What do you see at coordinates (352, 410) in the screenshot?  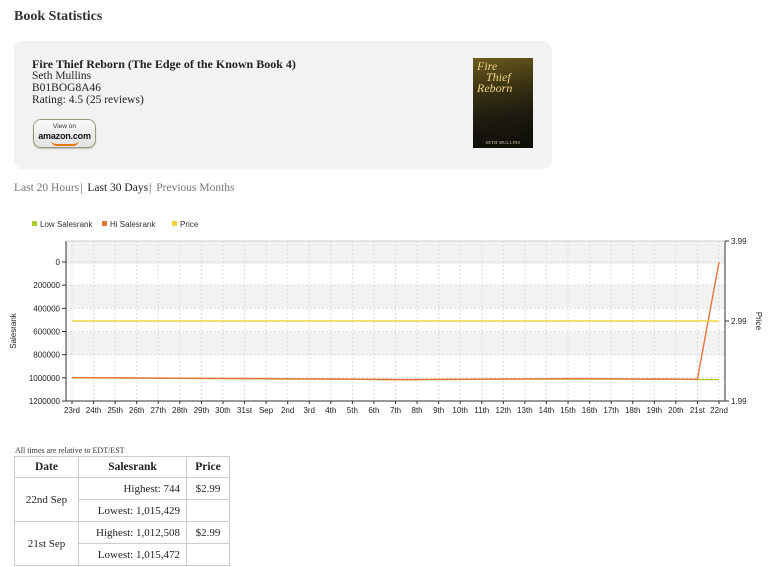 I see `x-tick-label: 5th` at bounding box center [352, 410].